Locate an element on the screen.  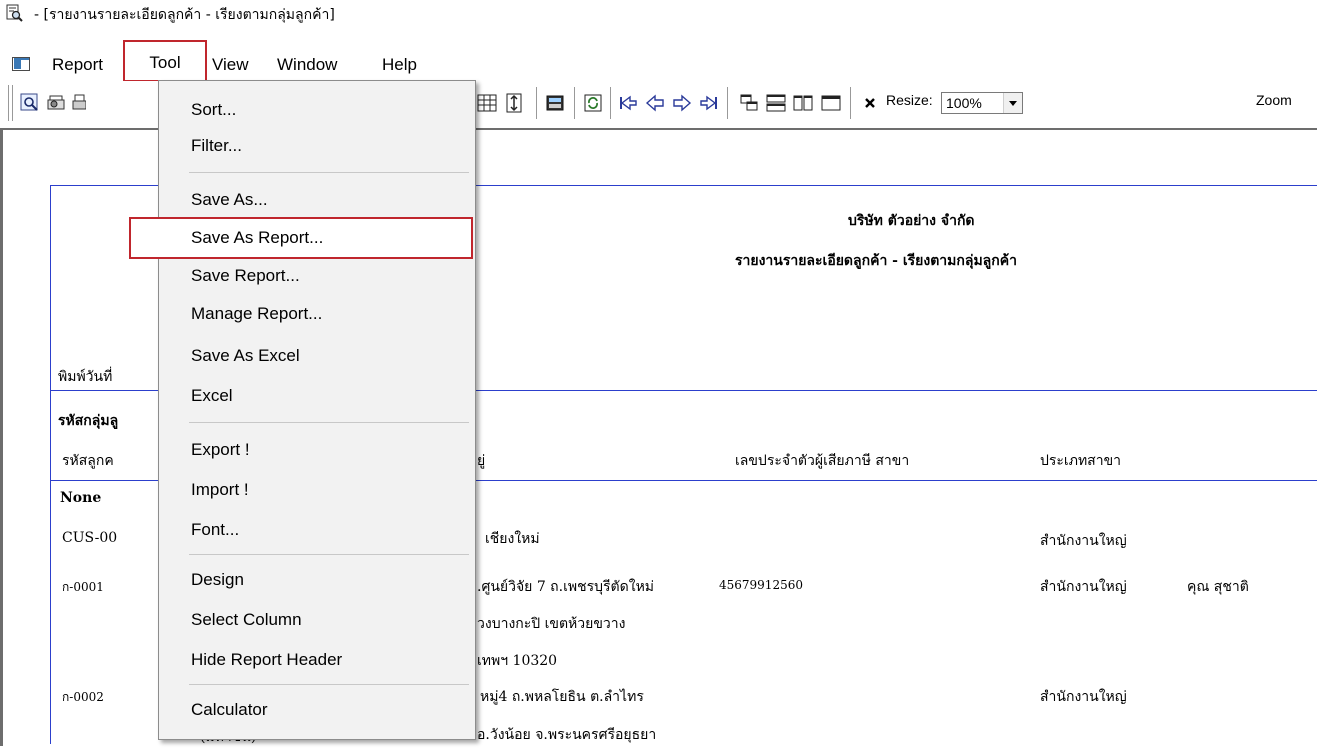
col-address: ยู่ is located at coordinates (481, 461).